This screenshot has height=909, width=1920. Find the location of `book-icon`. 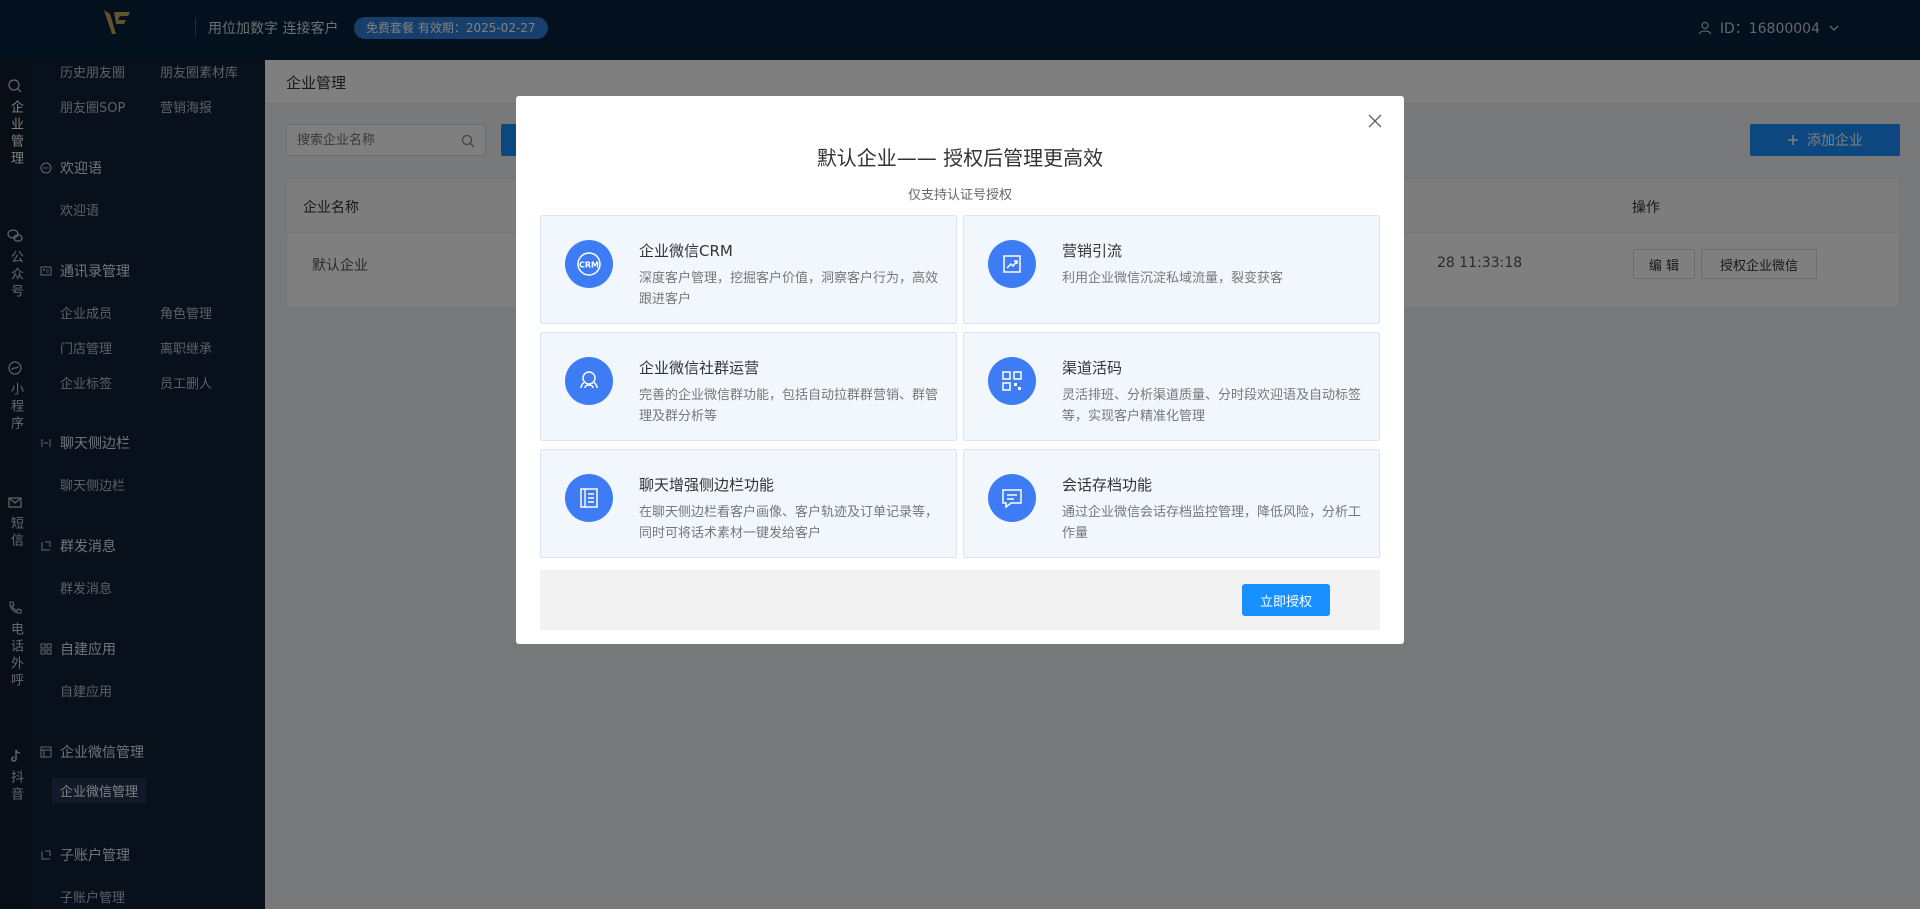

book-icon is located at coordinates (589, 498).